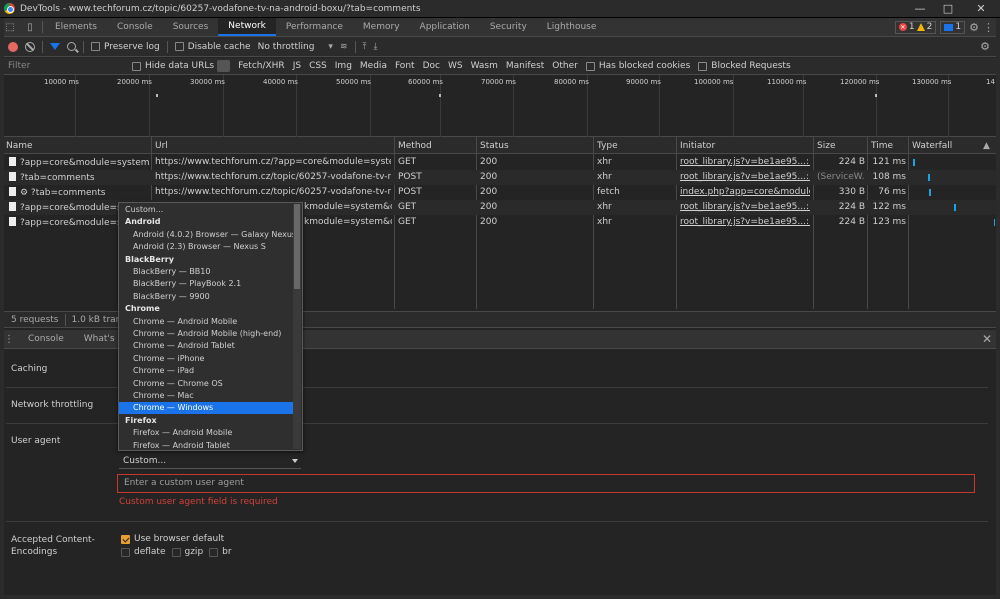 This screenshot has height=599, width=1000. What do you see at coordinates (206, 433) in the screenshot?
I see `dropdown-option: Firefox — Android Mobile` at bounding box center [206, 433].